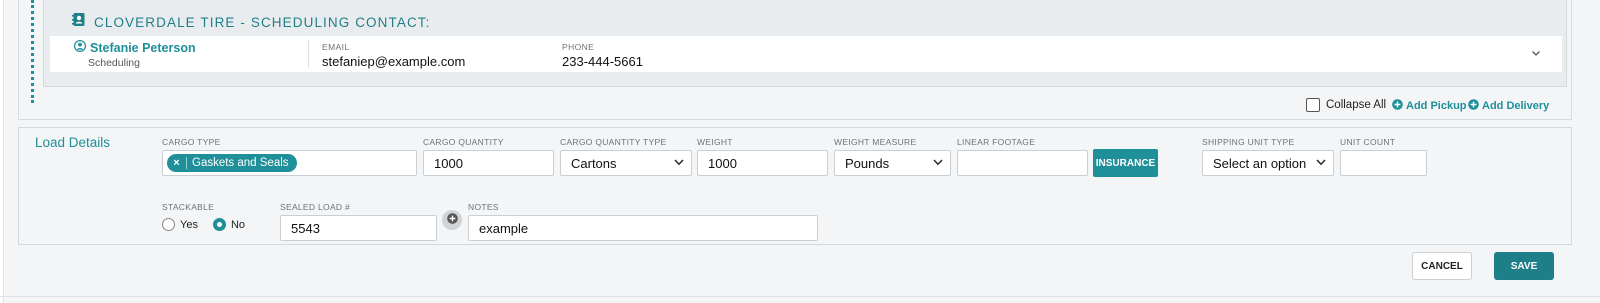 The image size is (1600, 303). What do you see at coordinates (315, 207) in the screenshot?
I see `sealed-load-label: SEALED LOAD #` at bounding box center [315, 207].